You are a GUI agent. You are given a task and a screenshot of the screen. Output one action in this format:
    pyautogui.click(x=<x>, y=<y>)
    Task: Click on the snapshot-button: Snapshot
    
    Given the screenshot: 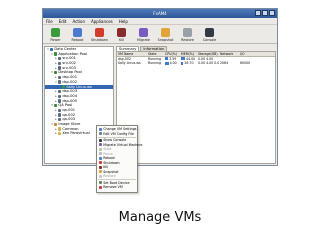 What is the action you would take?
    pyautogui.click(x=165, y=35)
    